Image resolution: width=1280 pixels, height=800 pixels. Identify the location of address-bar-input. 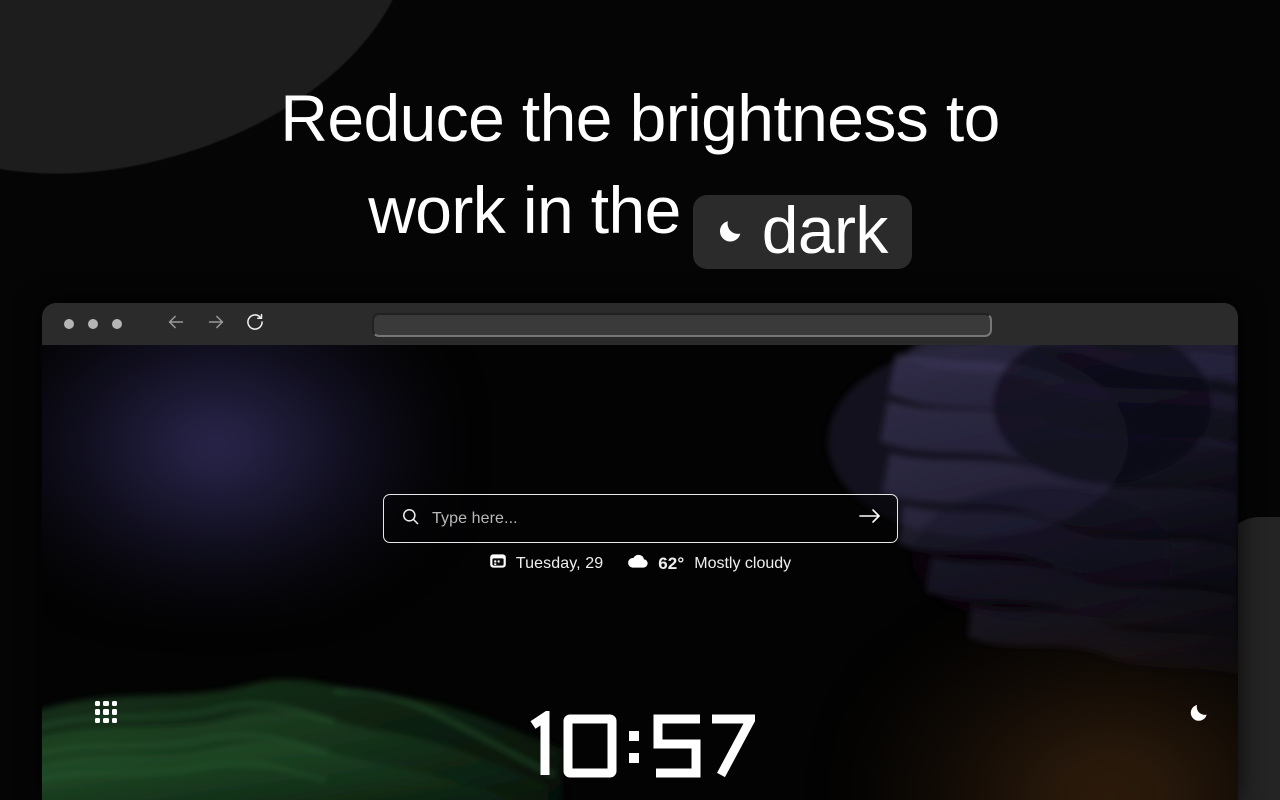
(682, 325).